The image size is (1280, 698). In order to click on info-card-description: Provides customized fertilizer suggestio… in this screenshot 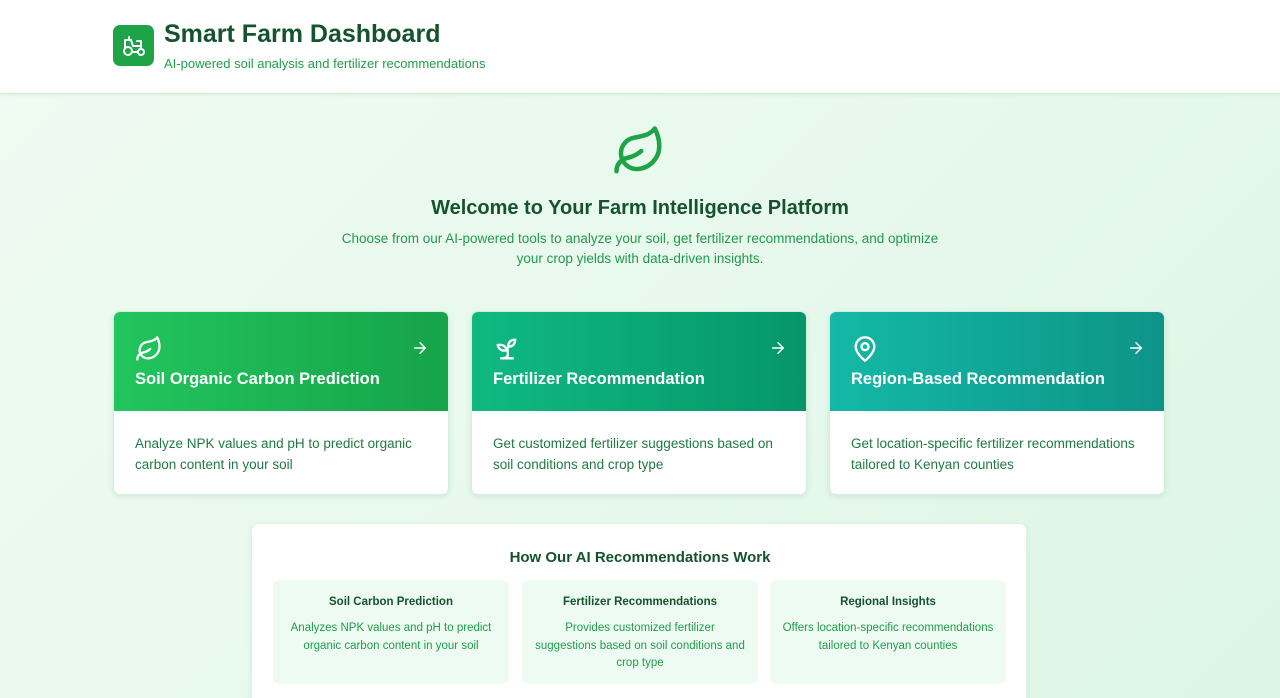, I will do `click(640, 645)`.